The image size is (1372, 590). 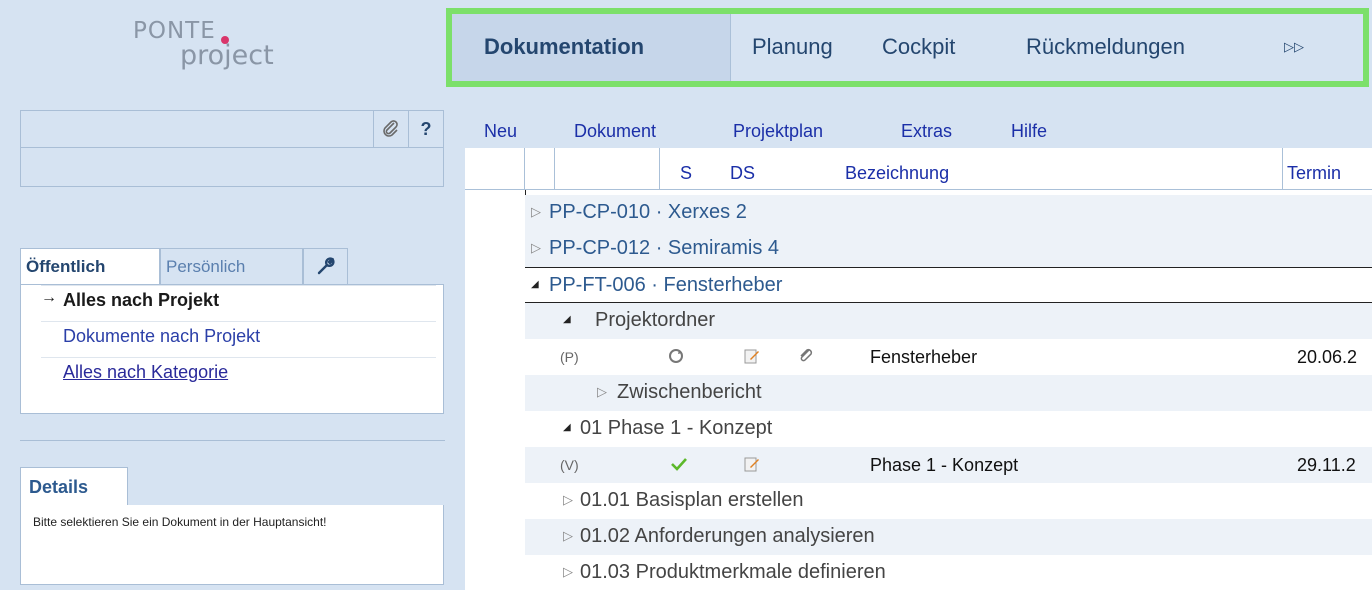 What do you see at coordinates (948, 213) in the screenshot?
I see `tree-row-xerxes: ▷ PP-CP-010 · Xerxes 2` at bounding box center [948, 213].